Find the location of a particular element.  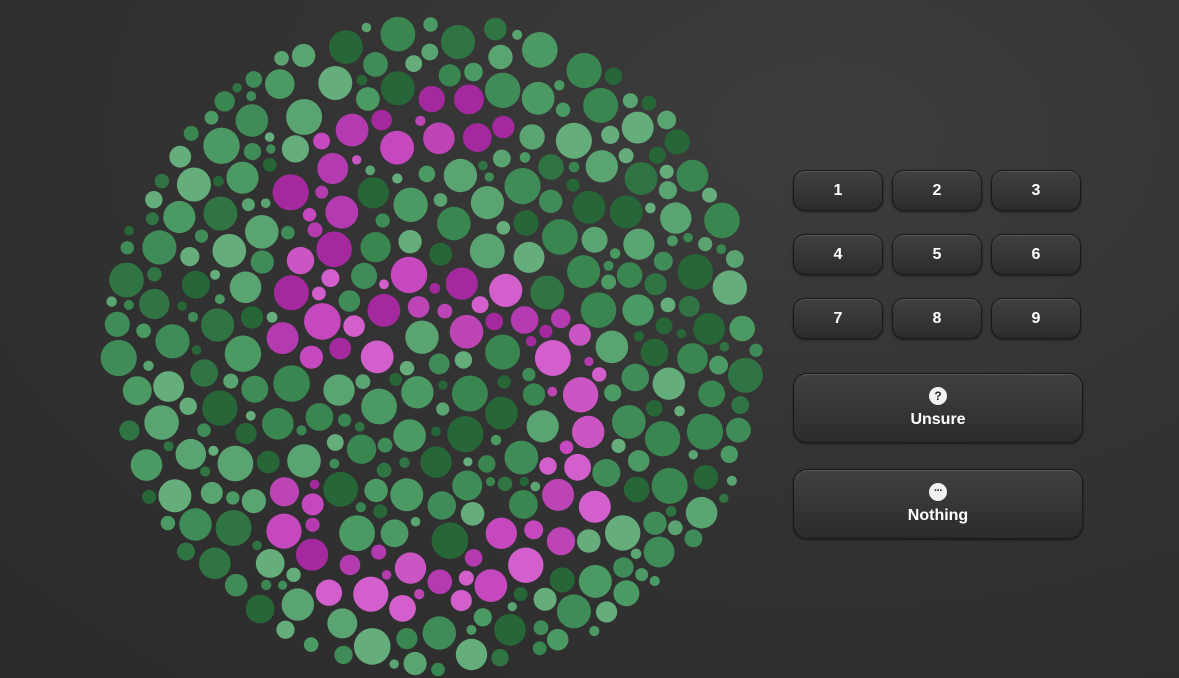

digit-button-6: 6 is located at coordinates (1036, 254).